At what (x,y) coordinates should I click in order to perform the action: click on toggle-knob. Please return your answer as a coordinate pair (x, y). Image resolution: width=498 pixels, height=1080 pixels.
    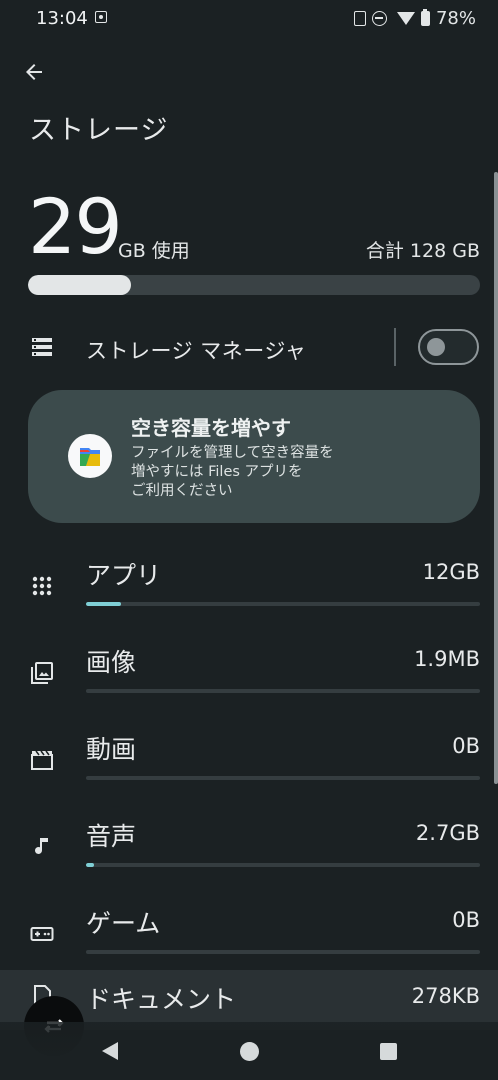
    Looking at the image, I should click on (436, 347).